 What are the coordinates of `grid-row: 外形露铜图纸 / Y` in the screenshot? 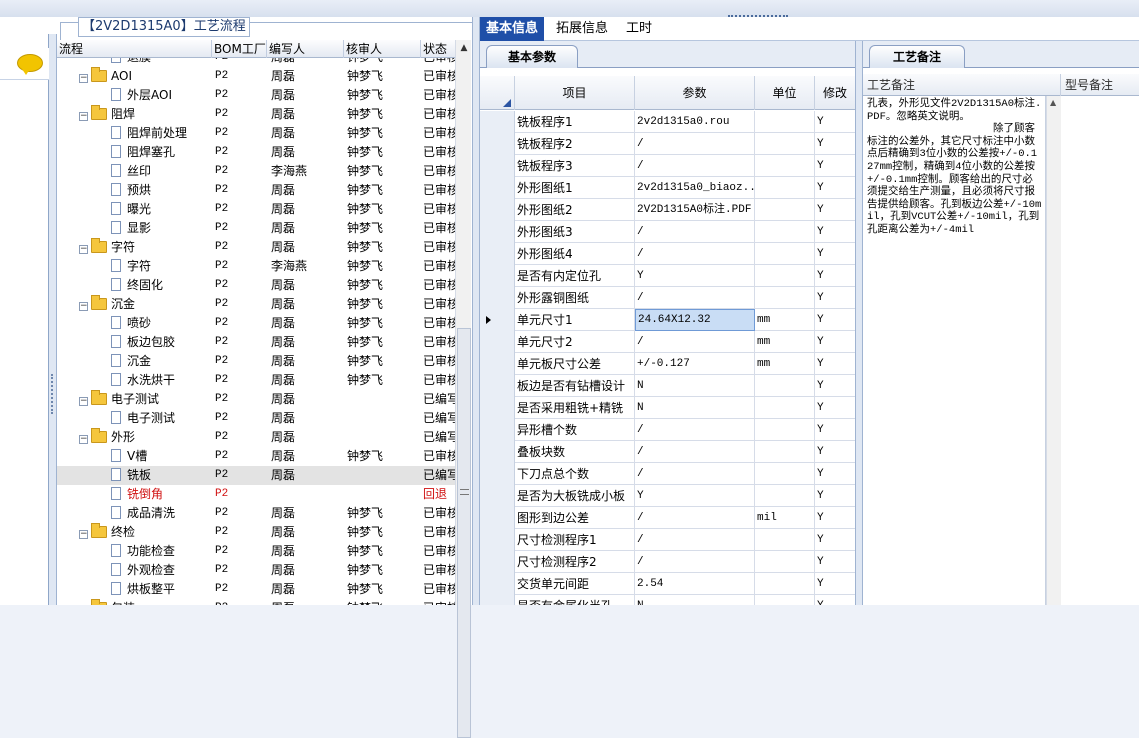 It's located at (669, 298).